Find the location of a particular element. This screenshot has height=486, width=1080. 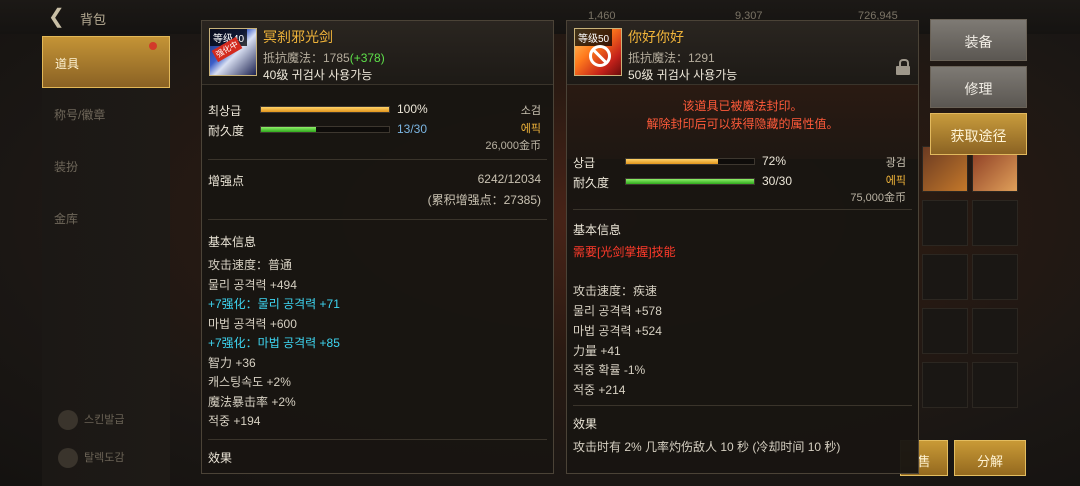

sidebar-footer-item: 탈렉도감 is located at coordinates (91, 458).